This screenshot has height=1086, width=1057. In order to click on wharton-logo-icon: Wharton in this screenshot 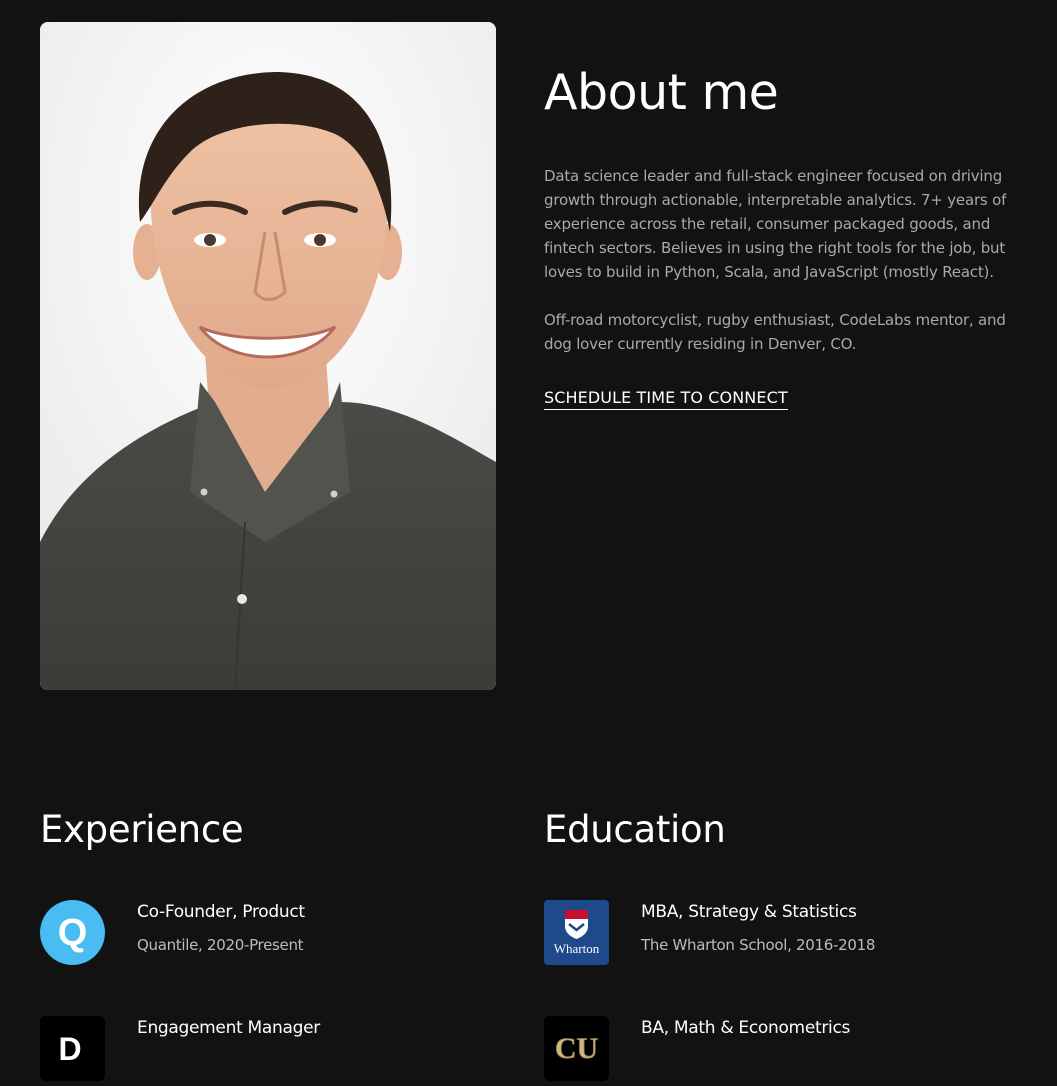, I will do `click(576, 932)`.